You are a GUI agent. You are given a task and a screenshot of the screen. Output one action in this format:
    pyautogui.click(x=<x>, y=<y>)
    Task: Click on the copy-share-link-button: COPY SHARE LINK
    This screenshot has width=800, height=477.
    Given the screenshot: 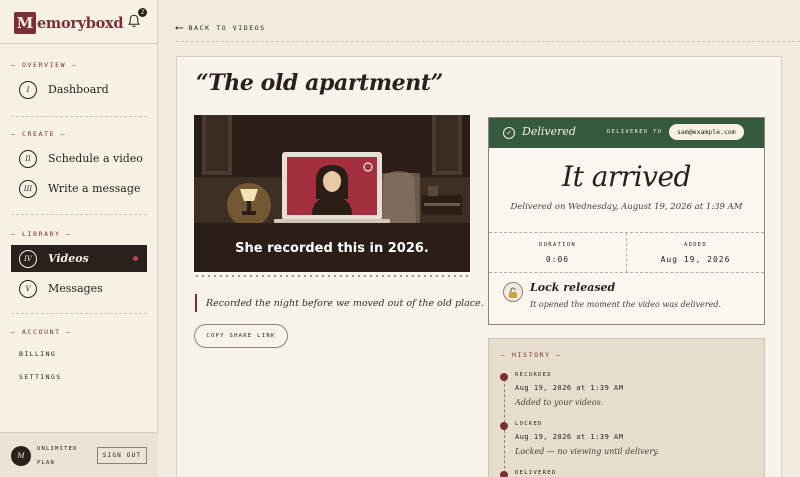 What is the action you would take?
    pyautogui.click(x=241, y=336)
    